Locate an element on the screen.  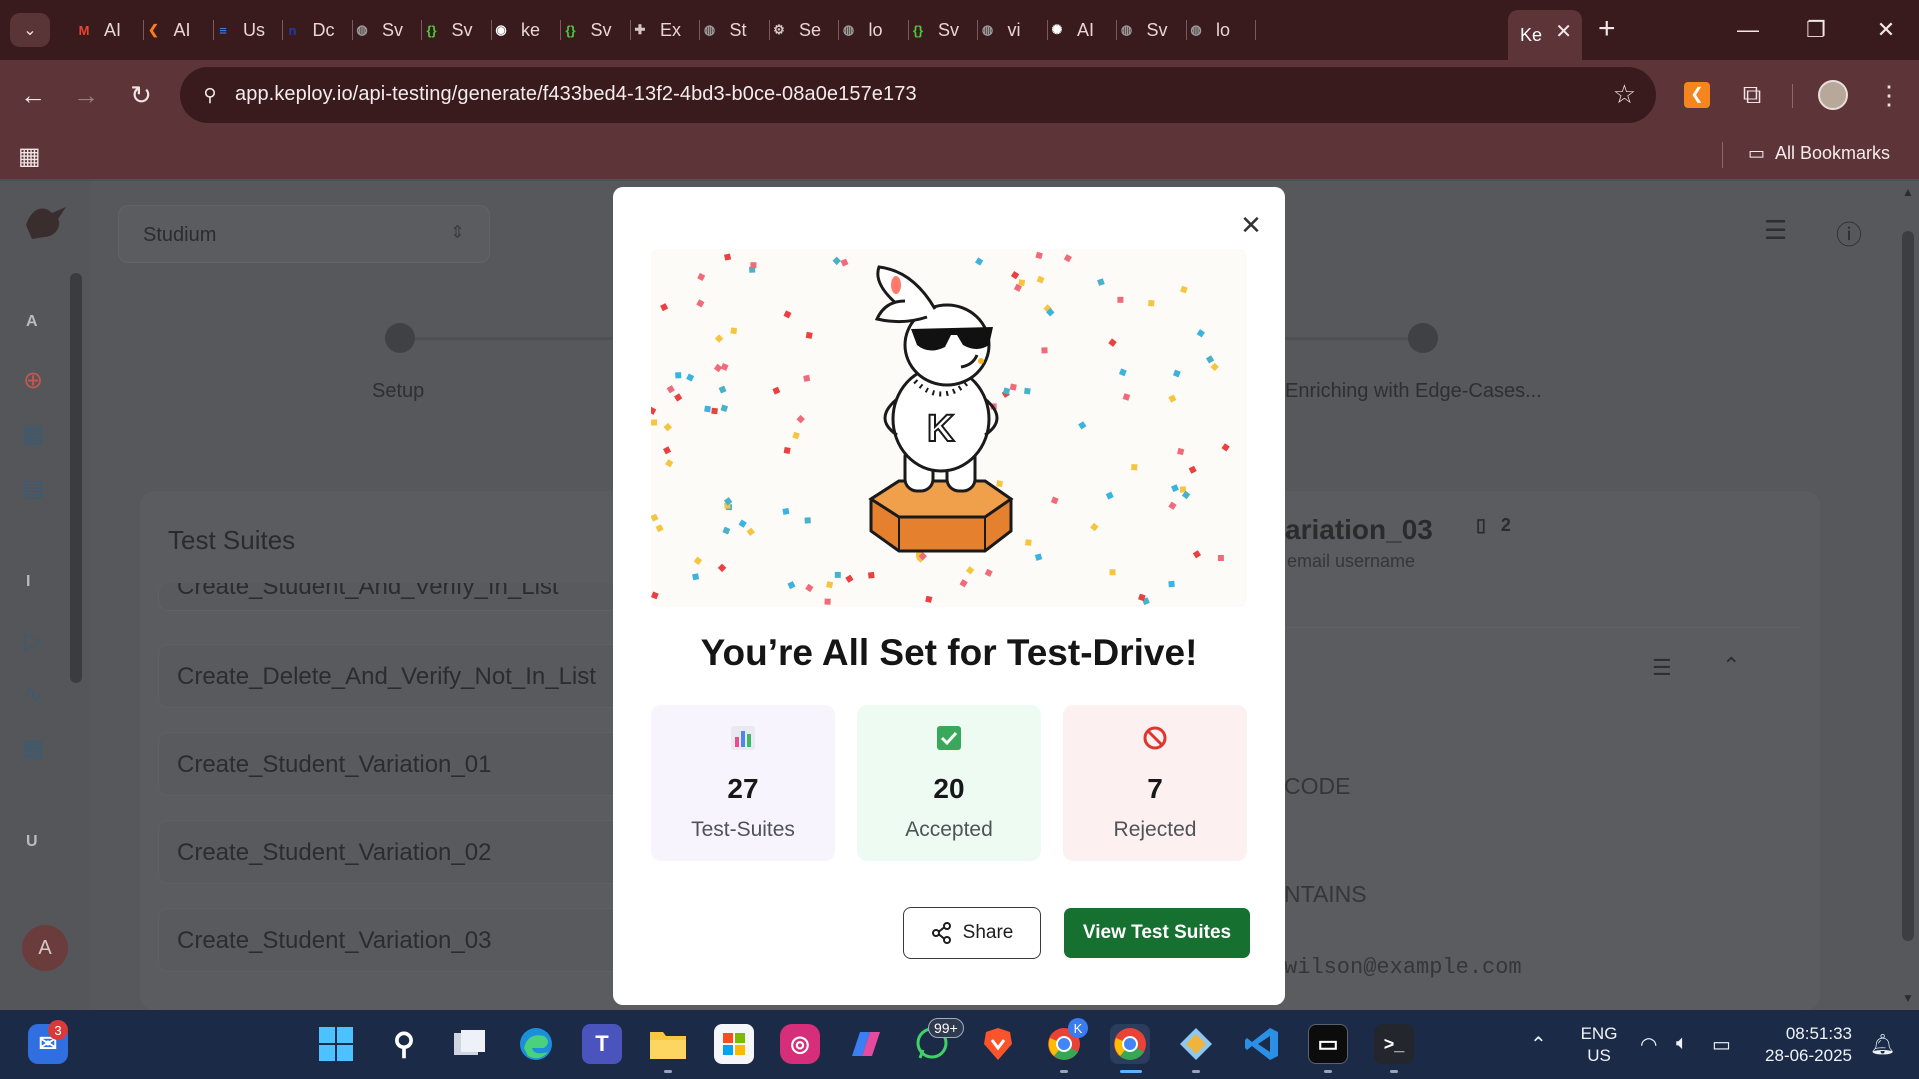
brave-icon is located at coordinates (998, 1044).